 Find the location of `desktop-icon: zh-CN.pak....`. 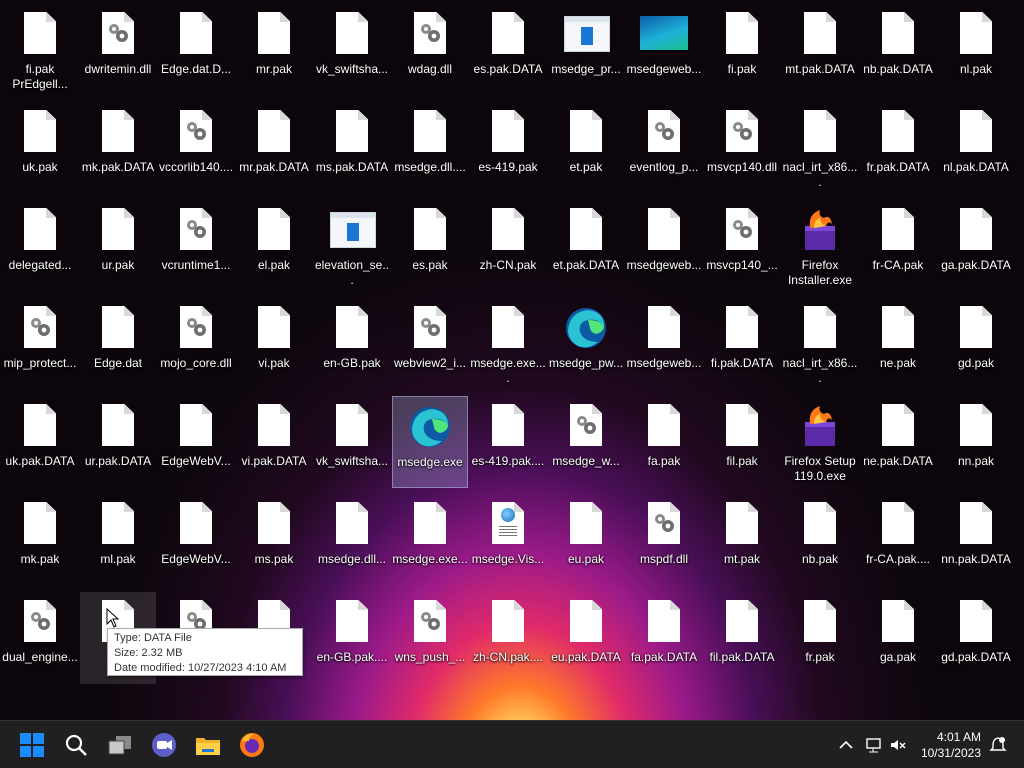

desktop-icon: zh-CN.pak.... is located at coordinates (508, 638).